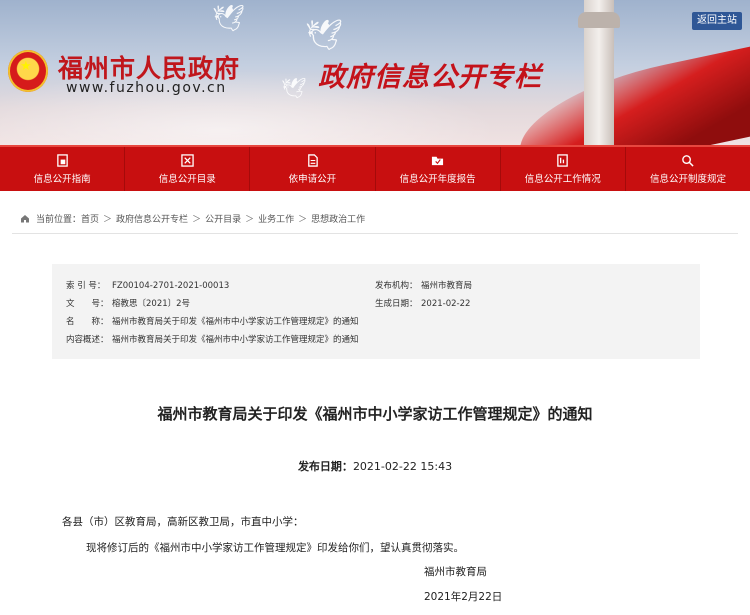 This screenshot has width=750, height=615. I want to click on home-icon, so click(25, 219).